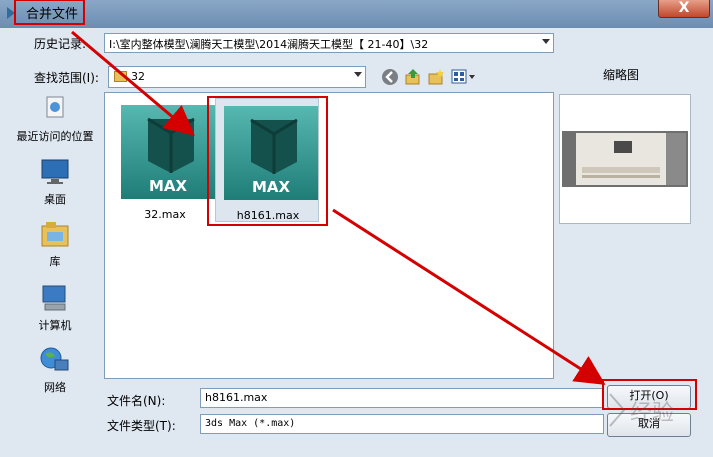  Describe the element at coordinates (237, 77) in the screenshot. I see `lookin-combobox: 32` at that location.